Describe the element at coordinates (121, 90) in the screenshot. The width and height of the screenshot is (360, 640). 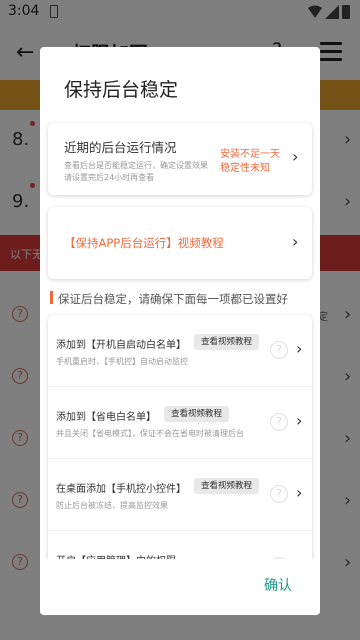
I see `dialog-title: 保持后台稳定` at that location.